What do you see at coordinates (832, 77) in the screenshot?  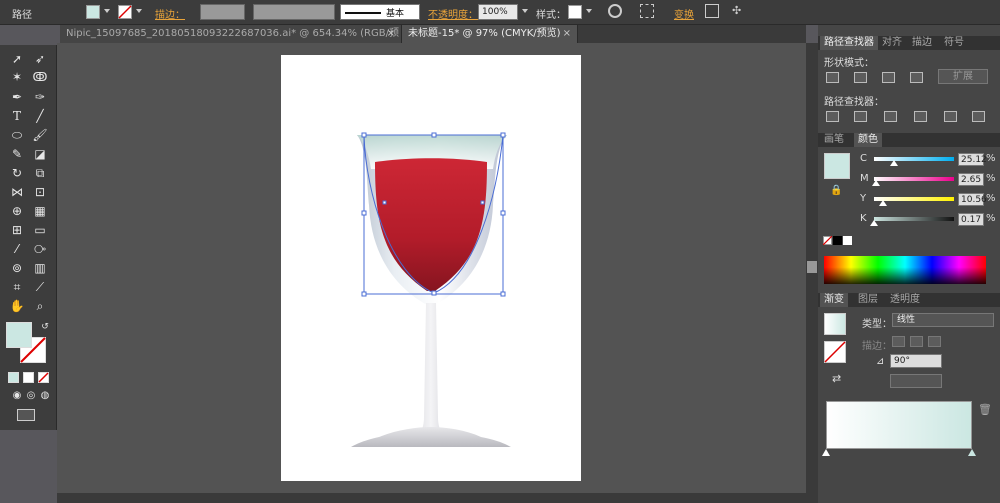 I see `unite-icon` at bounding box center [832, 77].